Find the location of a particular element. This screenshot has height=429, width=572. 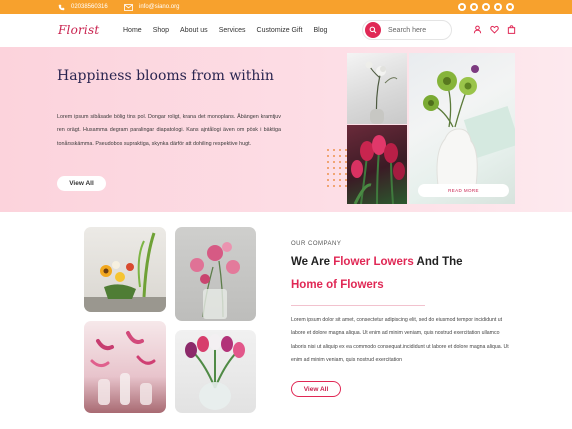

nav-services: Services is located at coordinates (232, 30).